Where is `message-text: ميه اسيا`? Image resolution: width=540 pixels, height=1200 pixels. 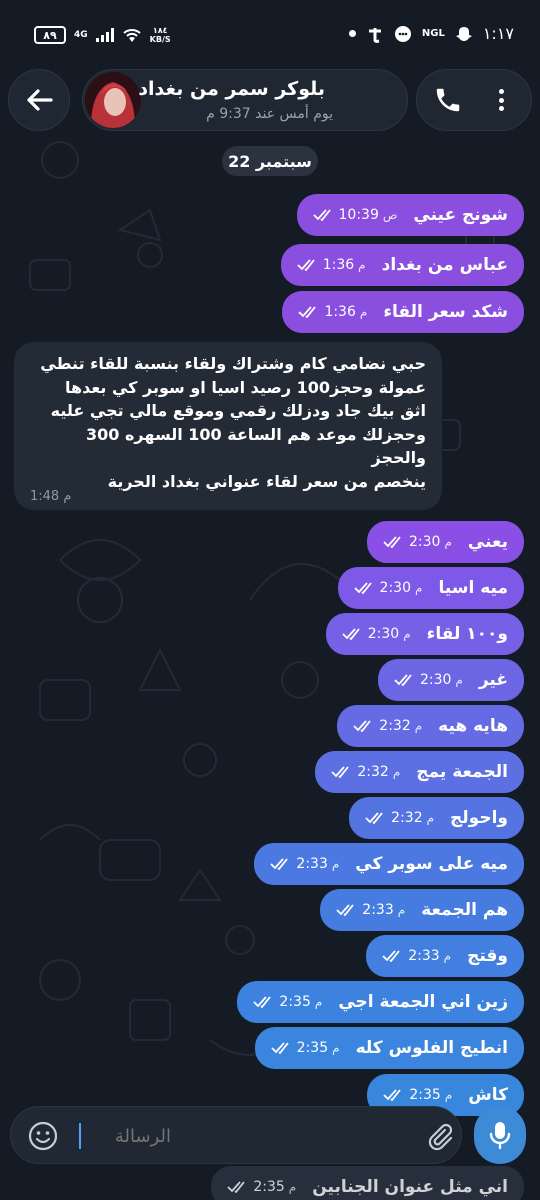 message-text: ميه اسيا is located at coordinates (473, 588).